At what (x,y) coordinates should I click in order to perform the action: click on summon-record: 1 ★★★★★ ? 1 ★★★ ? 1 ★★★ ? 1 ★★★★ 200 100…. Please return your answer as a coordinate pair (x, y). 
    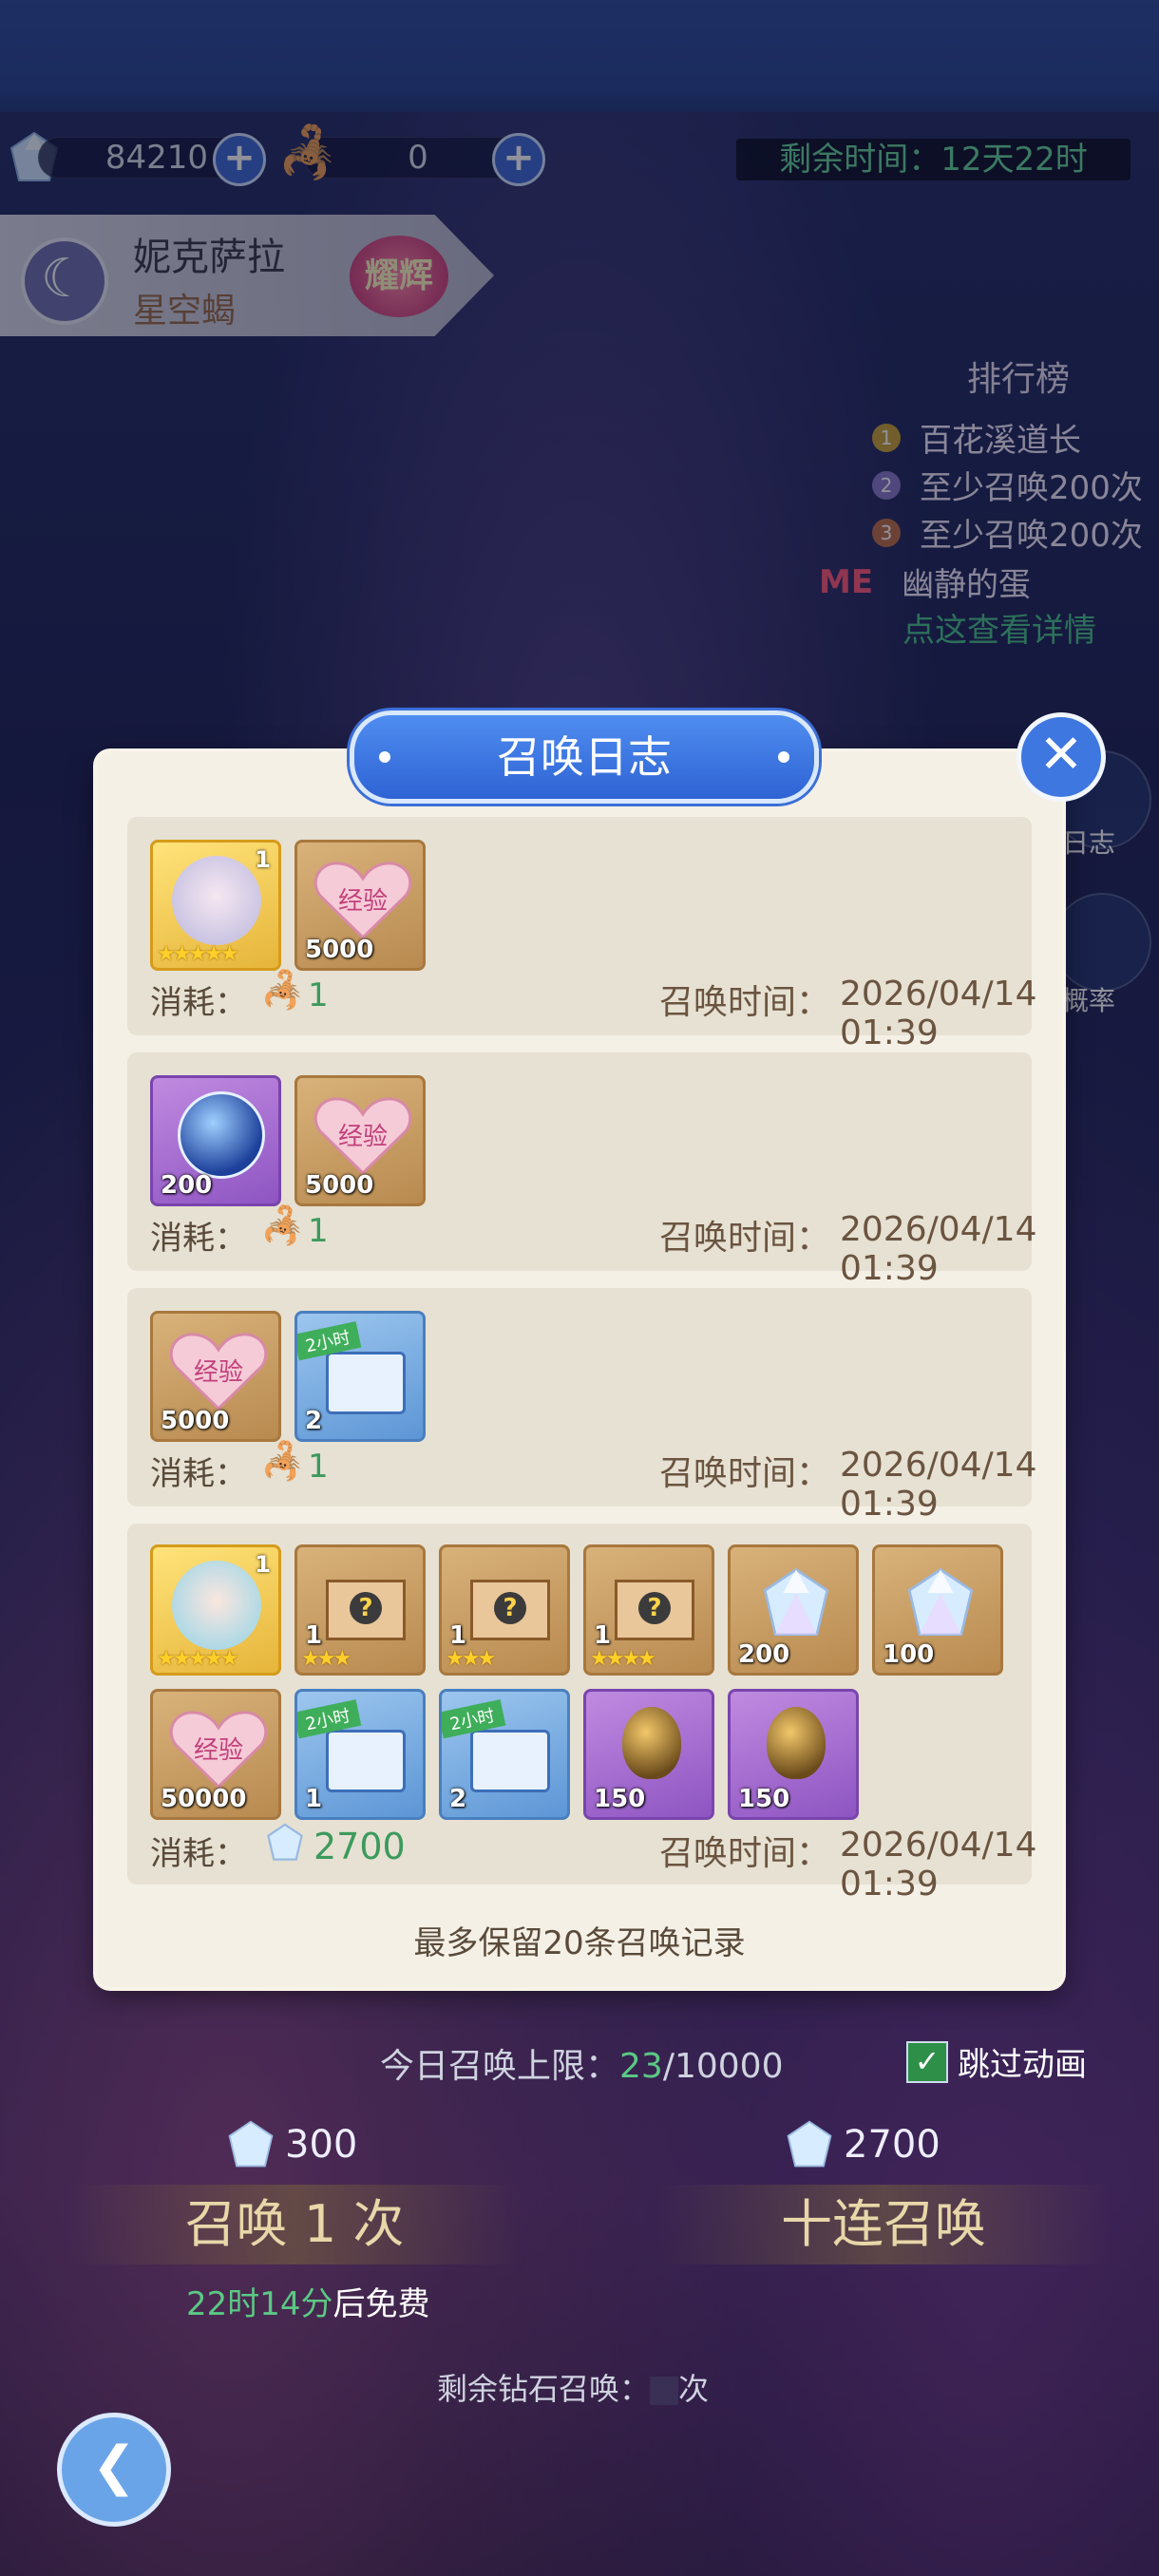
    Looking at the image, I should click on (582, 1714).